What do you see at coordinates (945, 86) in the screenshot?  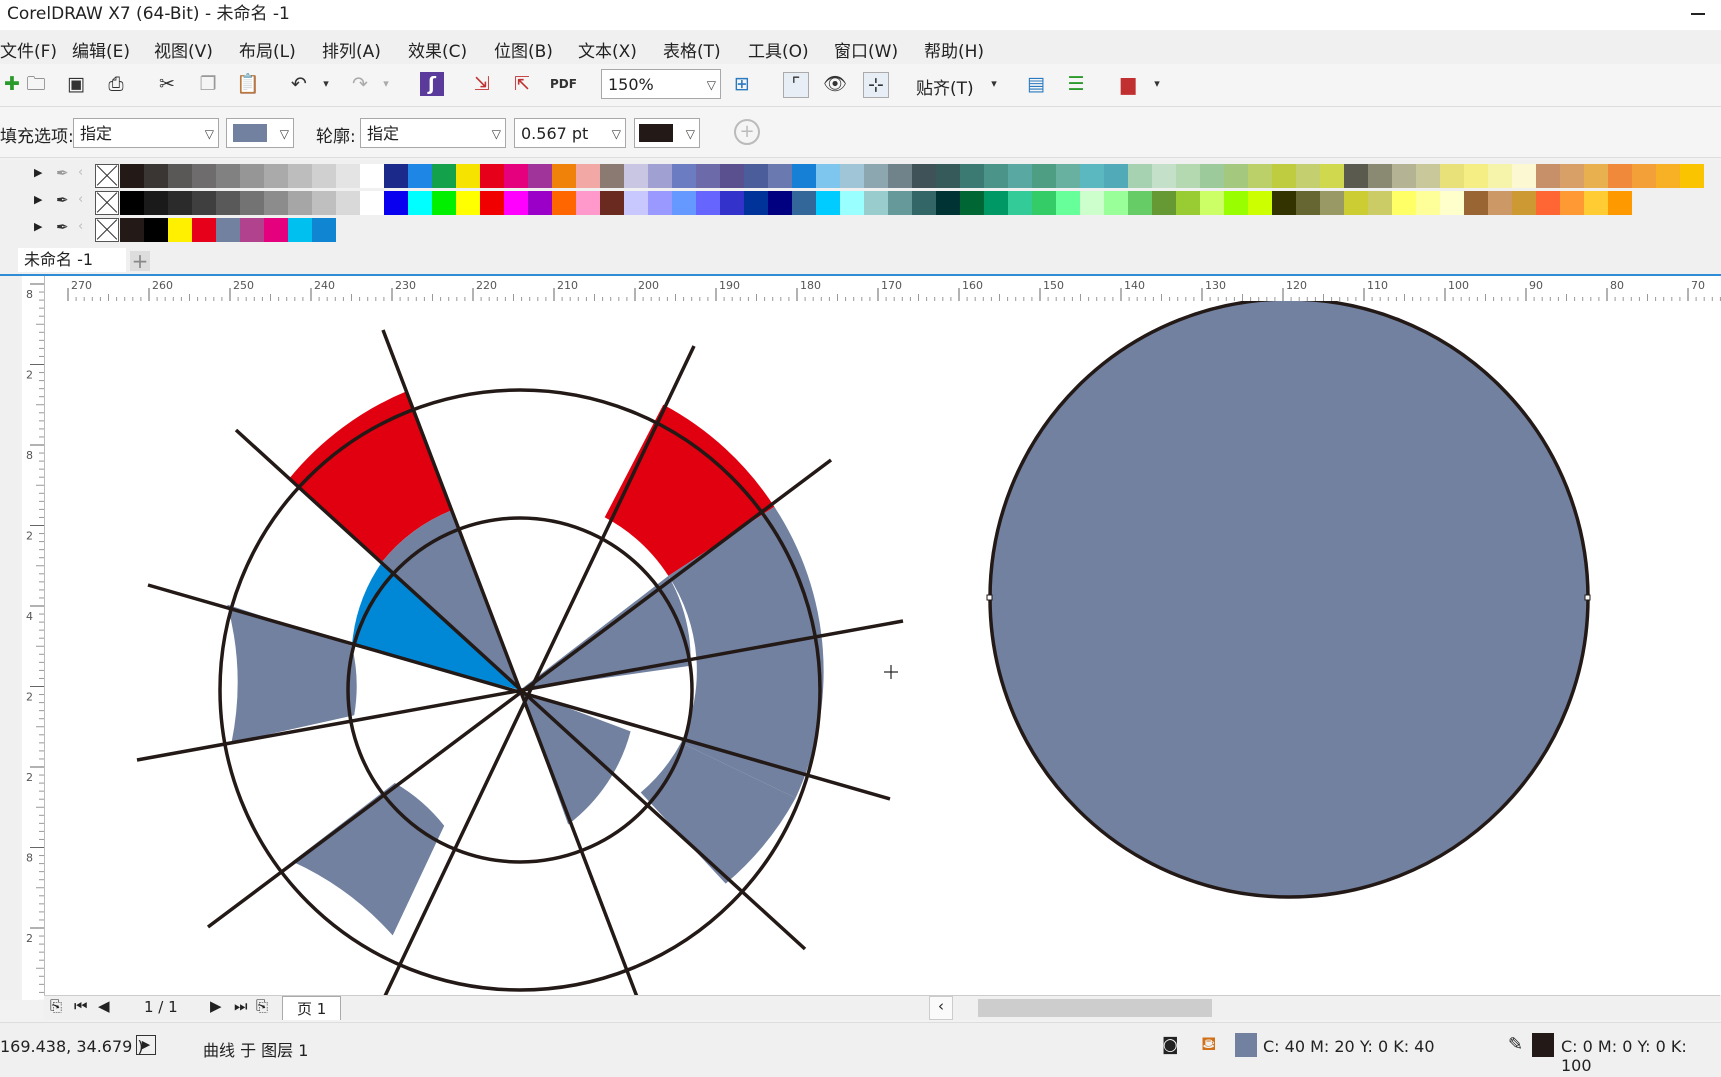 I see `snap-to-menu: 贴齐(T)` at bounding box center [945, 86].